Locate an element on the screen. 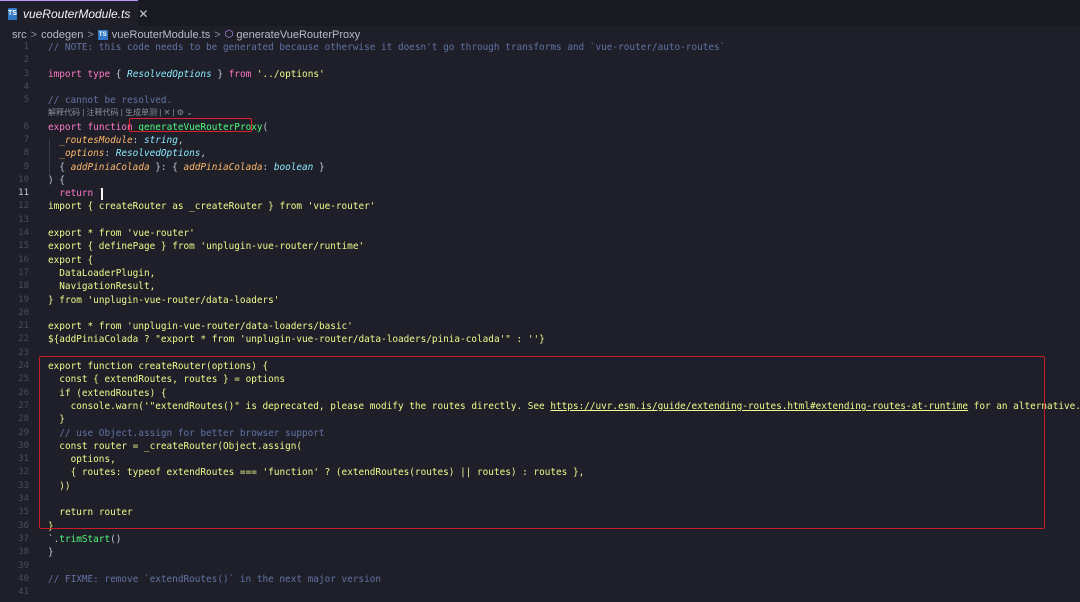 This screenshot has width=1080, height=602. breadcrumb-codegen: codegen is located at coordinates (62, 35).